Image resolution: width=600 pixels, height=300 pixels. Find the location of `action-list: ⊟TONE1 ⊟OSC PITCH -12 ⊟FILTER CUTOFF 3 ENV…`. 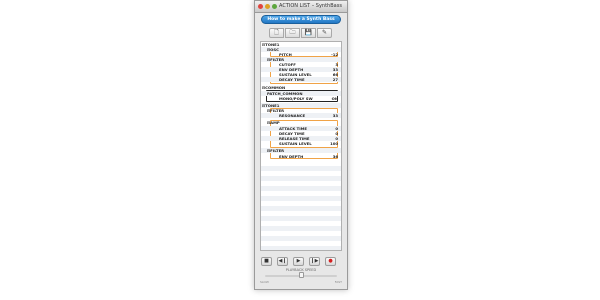

action-list: ⊟TONE1 ⊟OSC PITCH -12 ⊟FILTER CUTOFF 3 ENV… is located at coordinates (301, 146).